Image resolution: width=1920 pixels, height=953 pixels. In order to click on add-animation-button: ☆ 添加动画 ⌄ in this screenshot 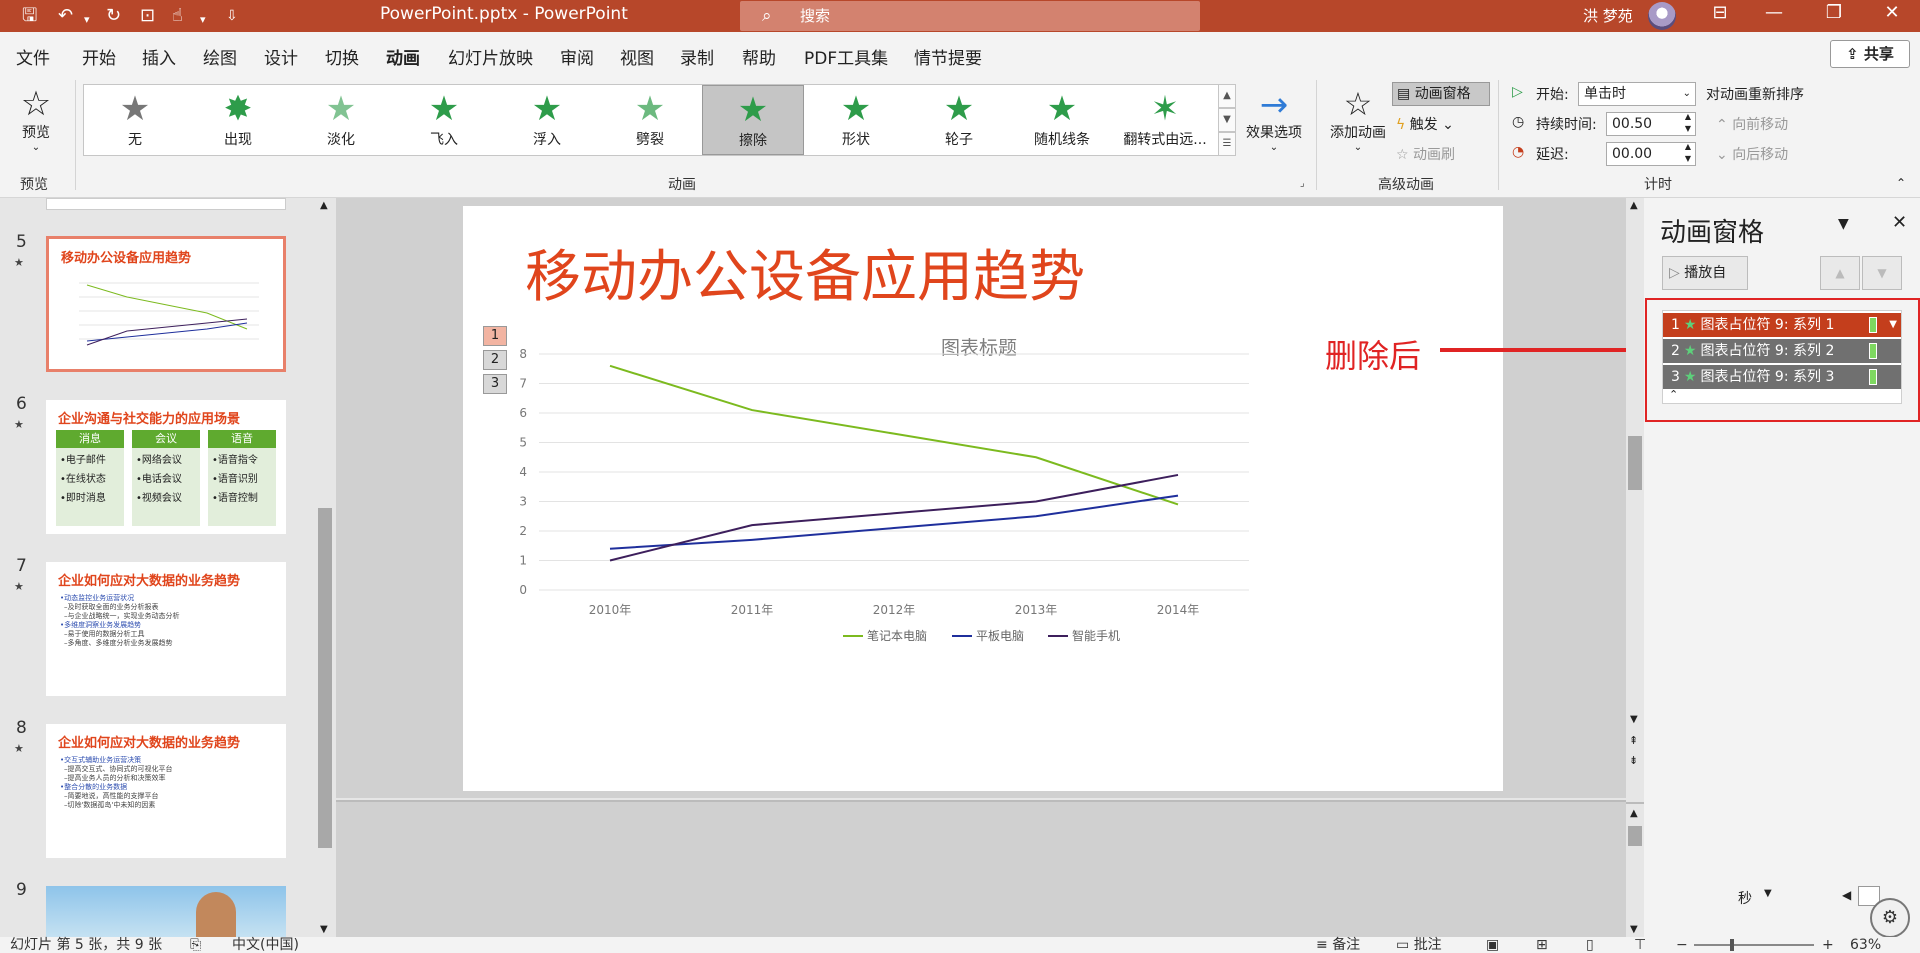, I will do `click(1358, 119)`.